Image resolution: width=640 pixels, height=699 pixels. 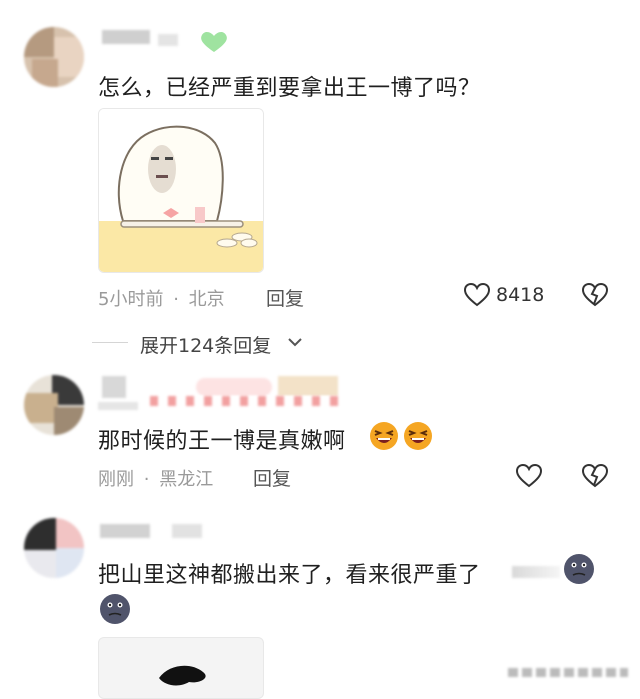 I want to click on watermark-blurred, so click(x=568, y=672).